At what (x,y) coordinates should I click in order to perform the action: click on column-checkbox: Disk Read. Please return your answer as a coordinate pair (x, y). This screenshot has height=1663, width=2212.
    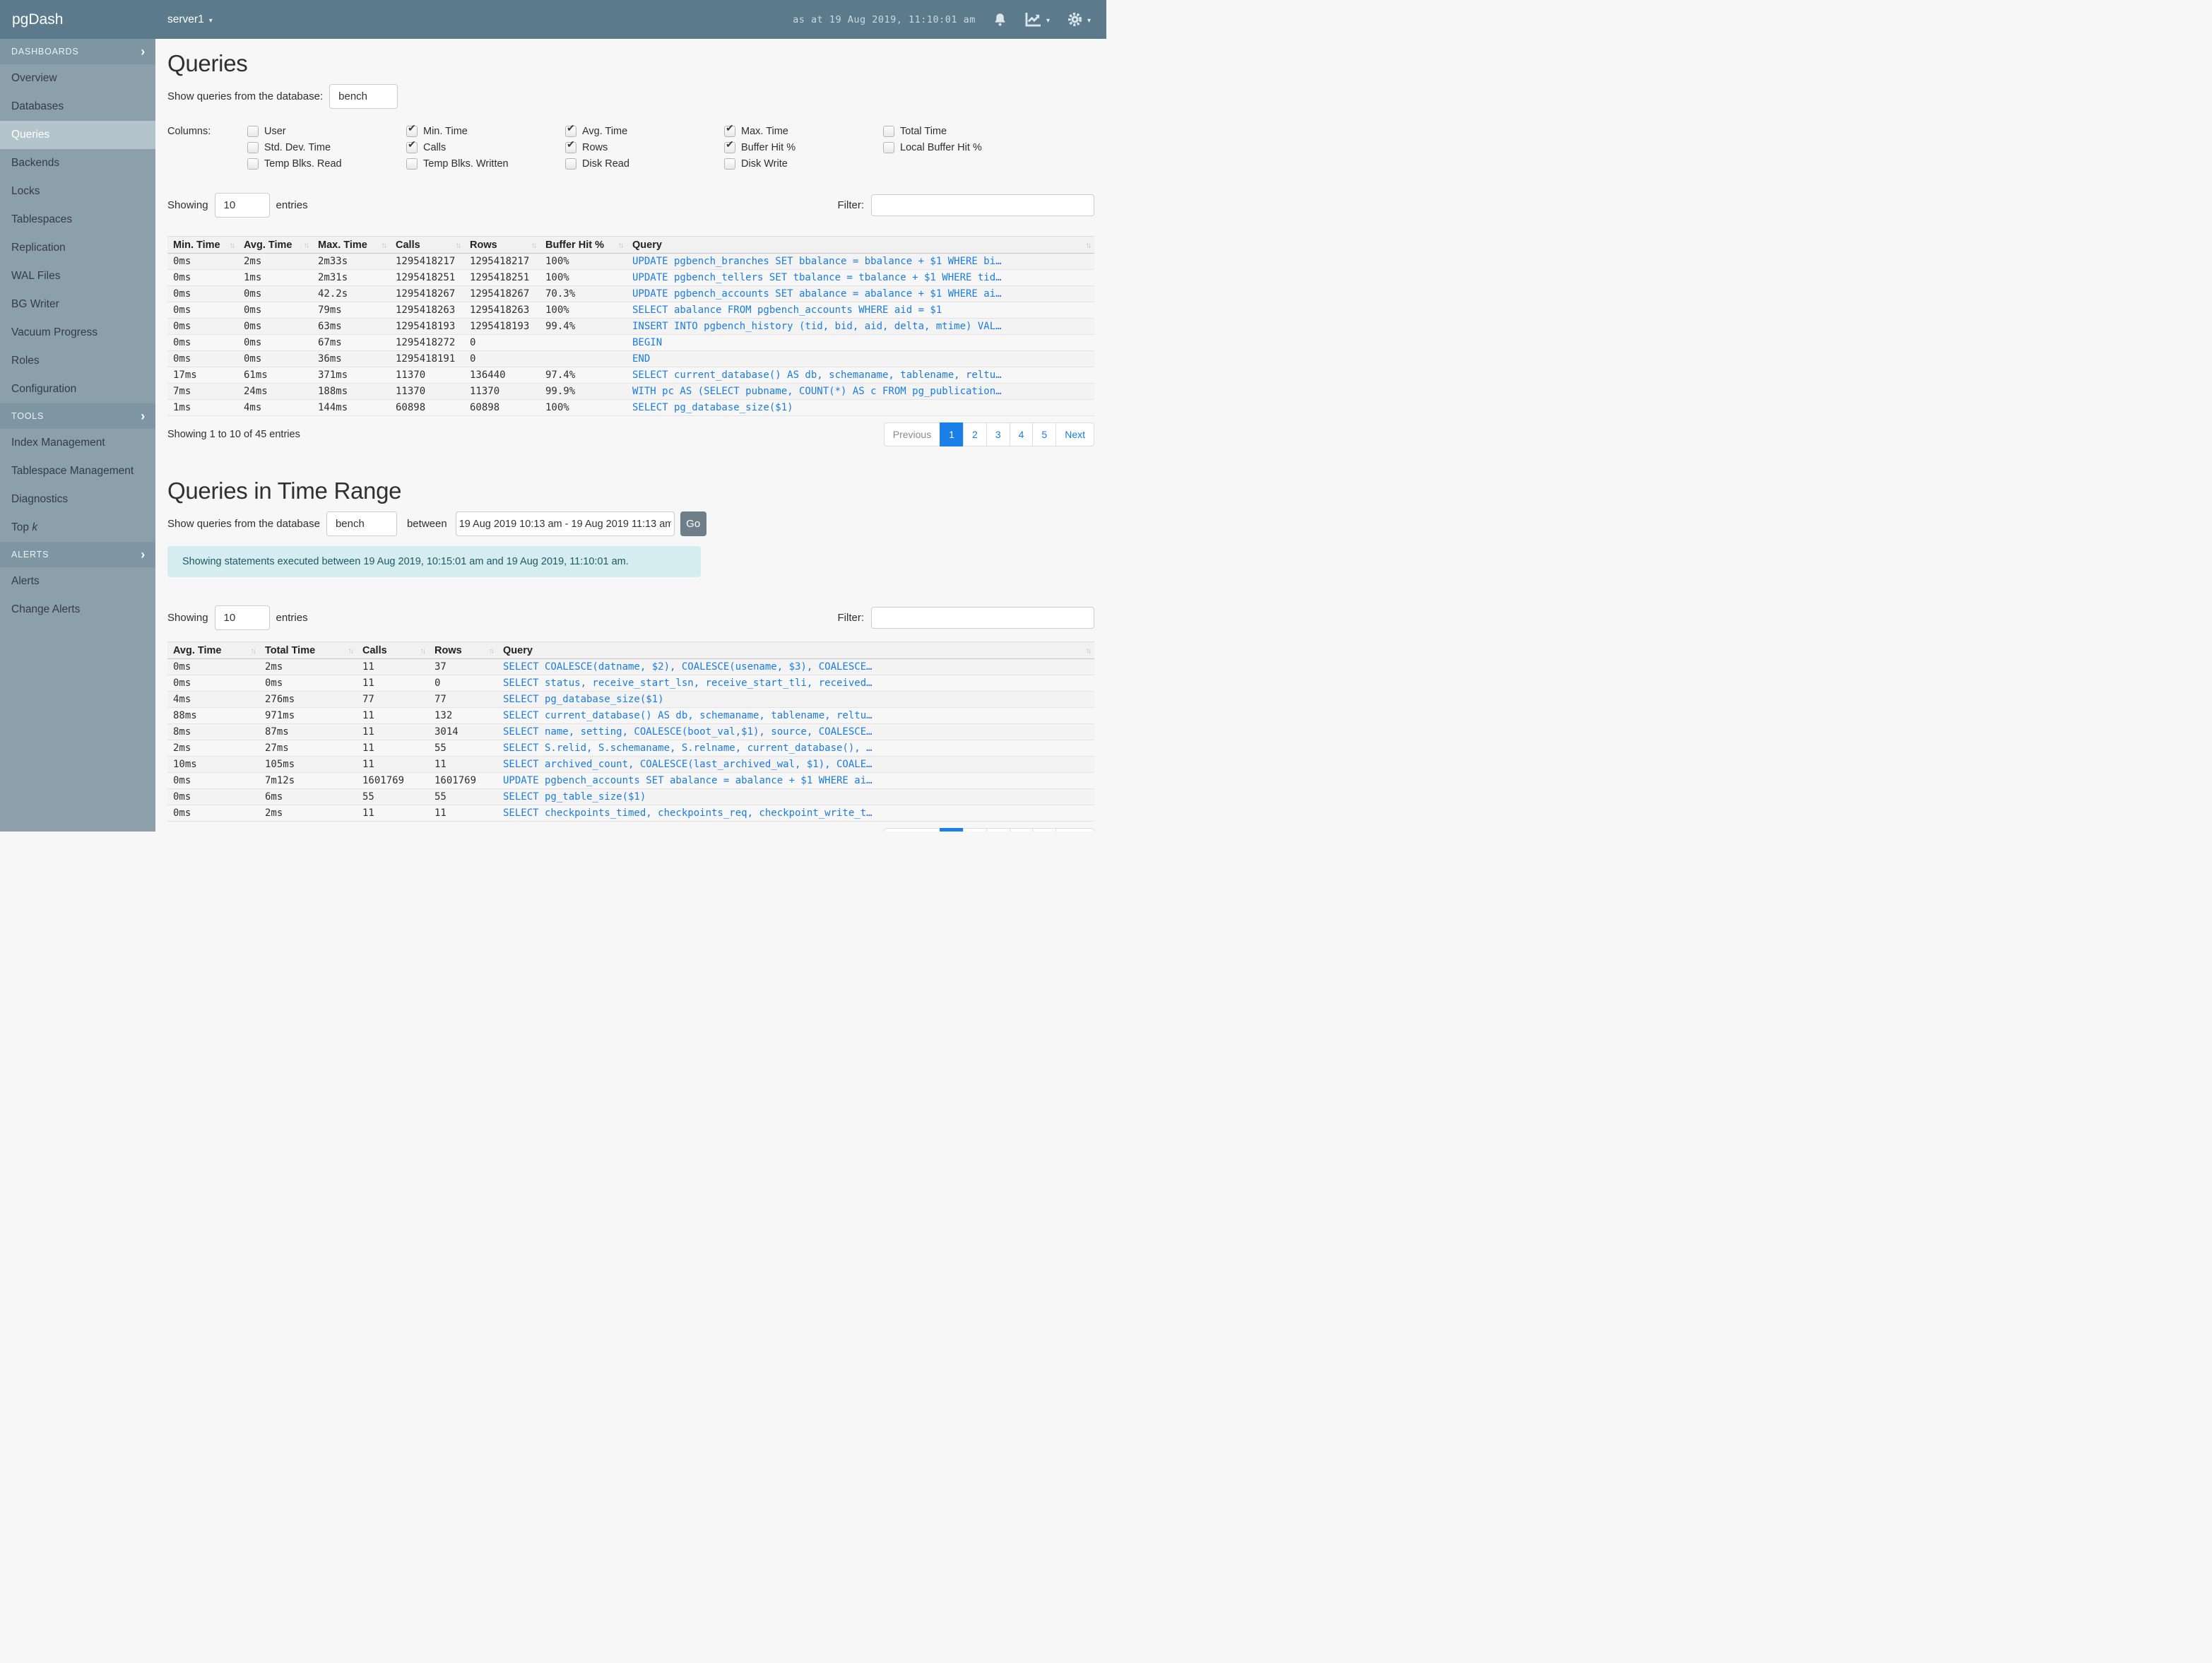
    Looking at the image, I should click on (644, 164).